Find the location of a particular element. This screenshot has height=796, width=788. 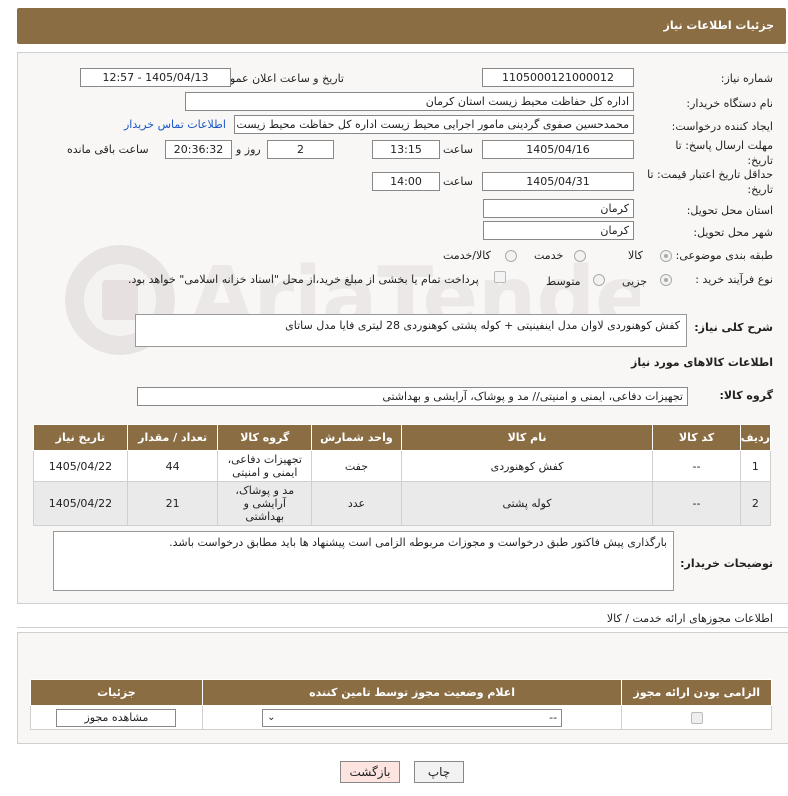

permit-status-select: -- ⌄ is located at coordinates (412, 717).